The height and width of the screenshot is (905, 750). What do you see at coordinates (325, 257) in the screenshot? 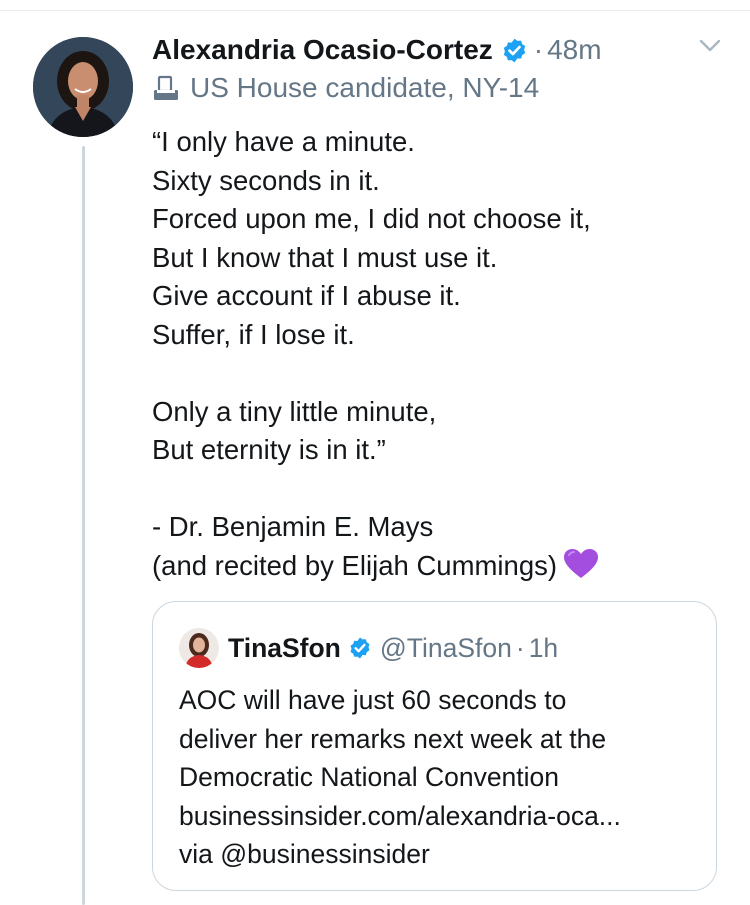
I see `tweet-line: But I know that I must use it.` at bounding box center [325, 257].